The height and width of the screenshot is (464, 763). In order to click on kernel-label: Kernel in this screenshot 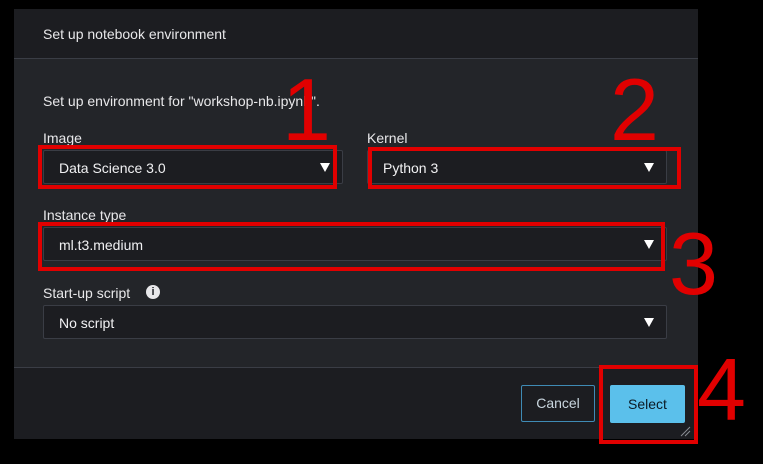, I will do `click(387, 138)`.